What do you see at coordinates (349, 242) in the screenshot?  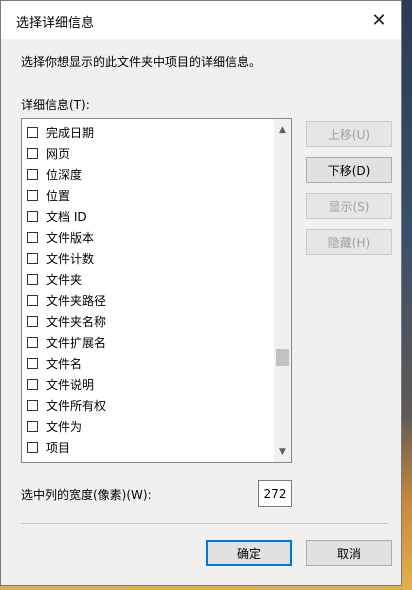 I see `hide-button: 隐藏(H)` at bounding box center [349, 242].